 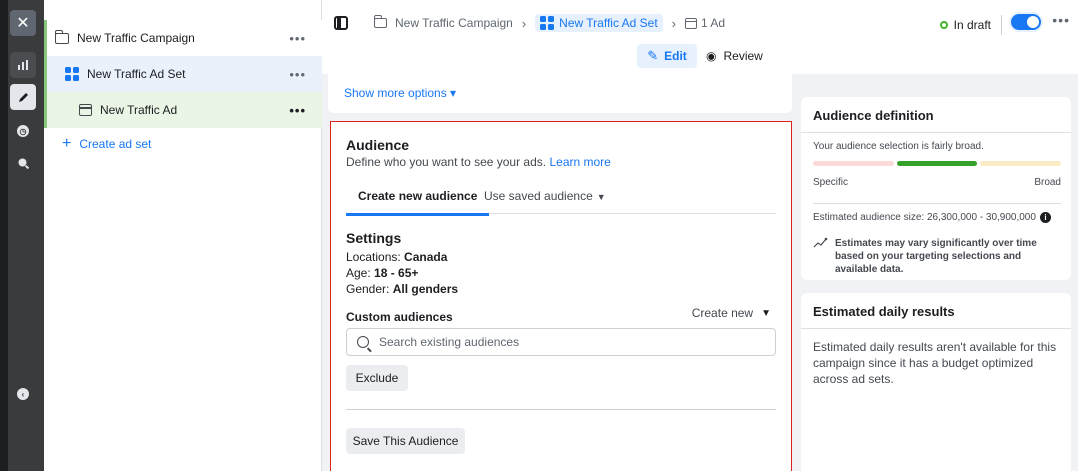 I want to click on tab-edit: ✎ Edit, so click(x=667, y=56).